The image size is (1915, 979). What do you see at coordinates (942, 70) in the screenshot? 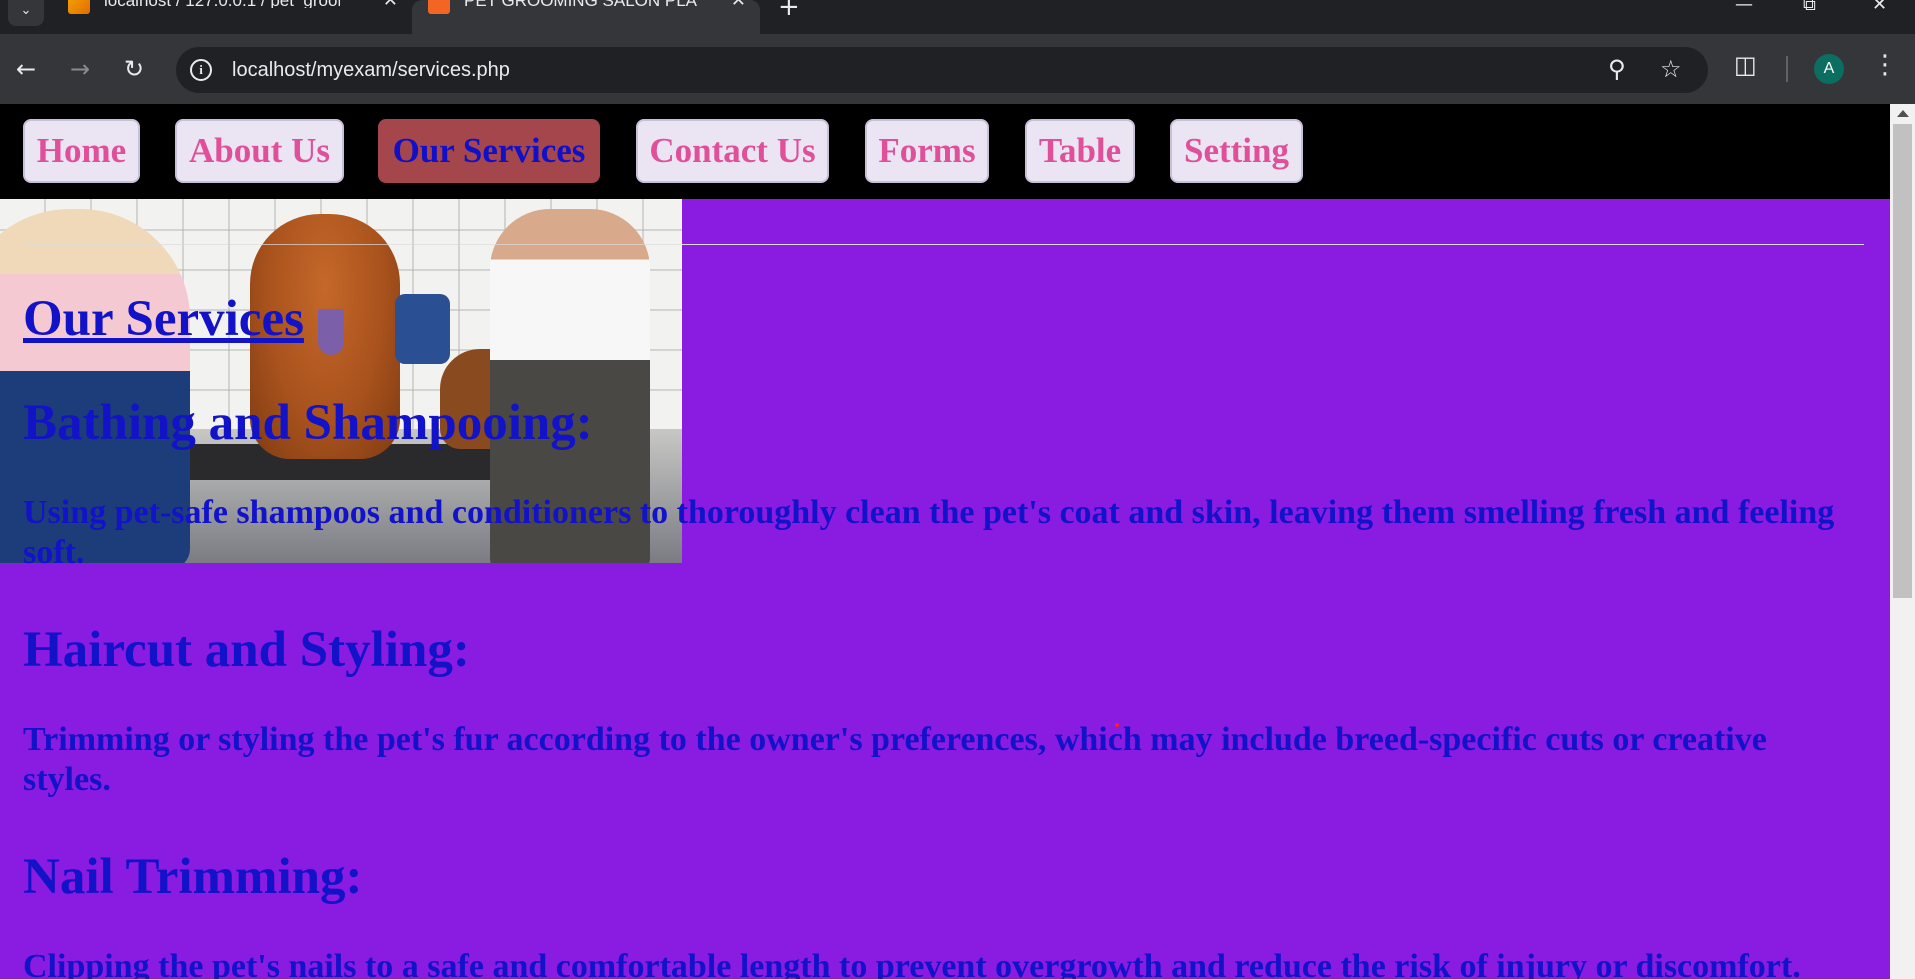
I see `address-bar: i localhost/myexam/services.php ⚲ ☆` at bounding box center [942, 70].